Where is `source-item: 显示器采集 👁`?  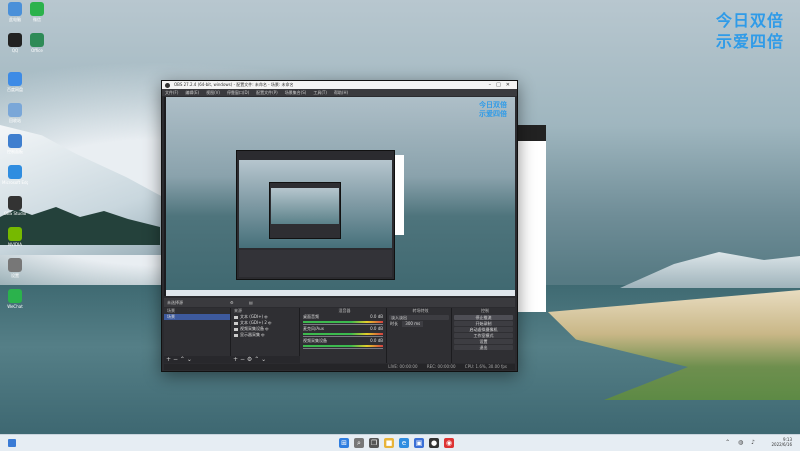 source-item: 显示器采集 👁 is located at coordinates (265, 335).